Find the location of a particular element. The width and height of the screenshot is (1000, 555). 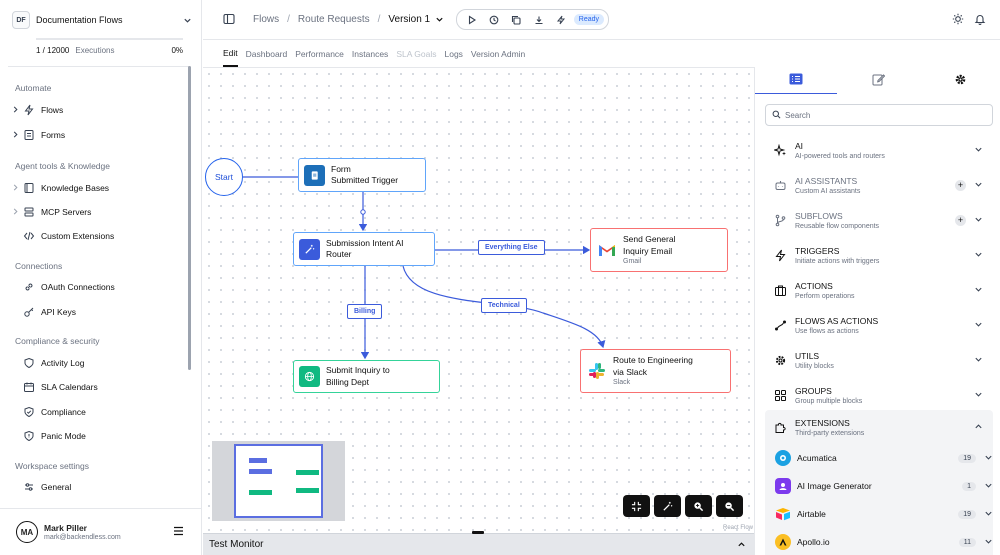

sidebar-item-sla-calendars: SLA Calendars is located at coordinates (97, 387).